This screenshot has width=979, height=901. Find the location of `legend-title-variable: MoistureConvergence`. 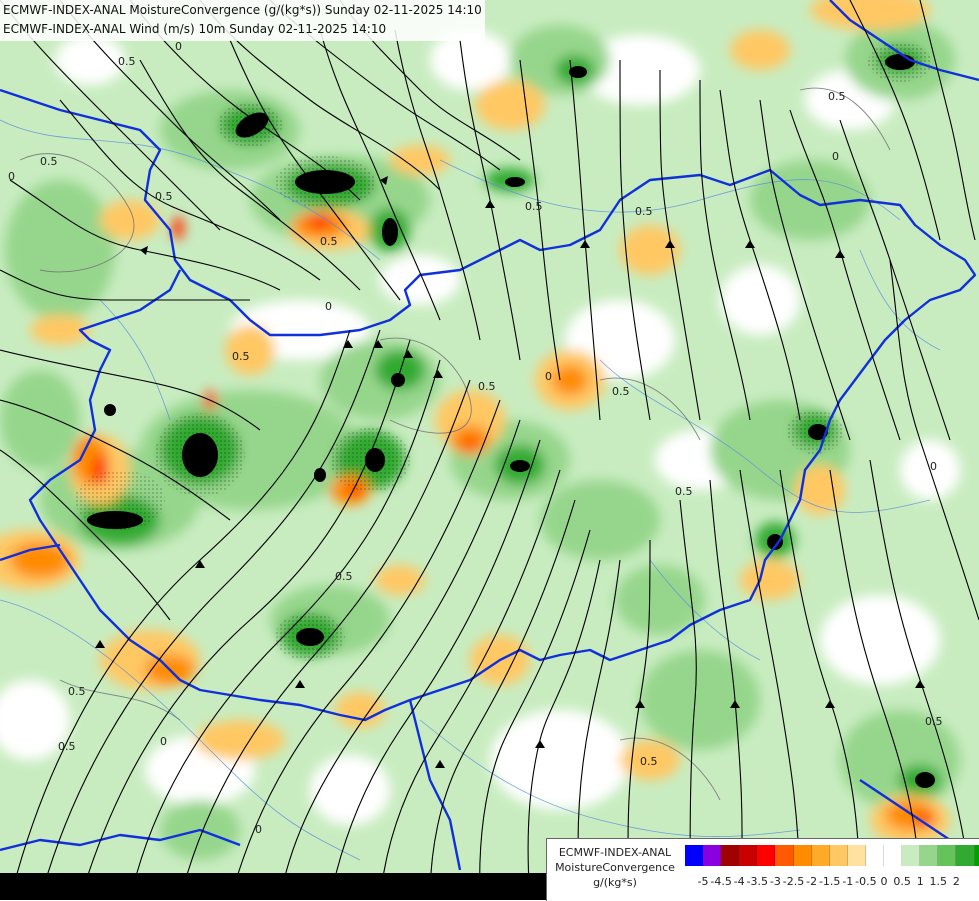

legend-title-variable: MoistureConvergence is located at coordinates (615, 867).